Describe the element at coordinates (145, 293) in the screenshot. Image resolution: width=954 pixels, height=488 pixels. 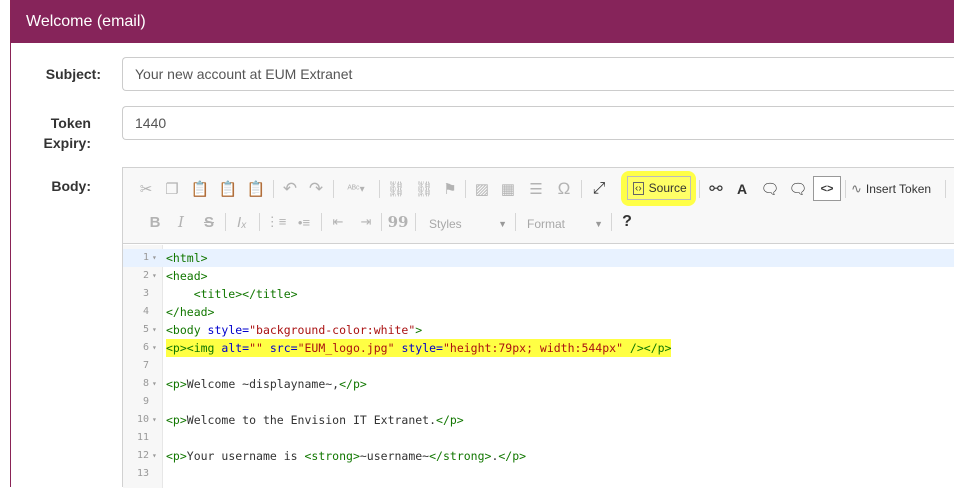
I see `line-number: 3` at that location.